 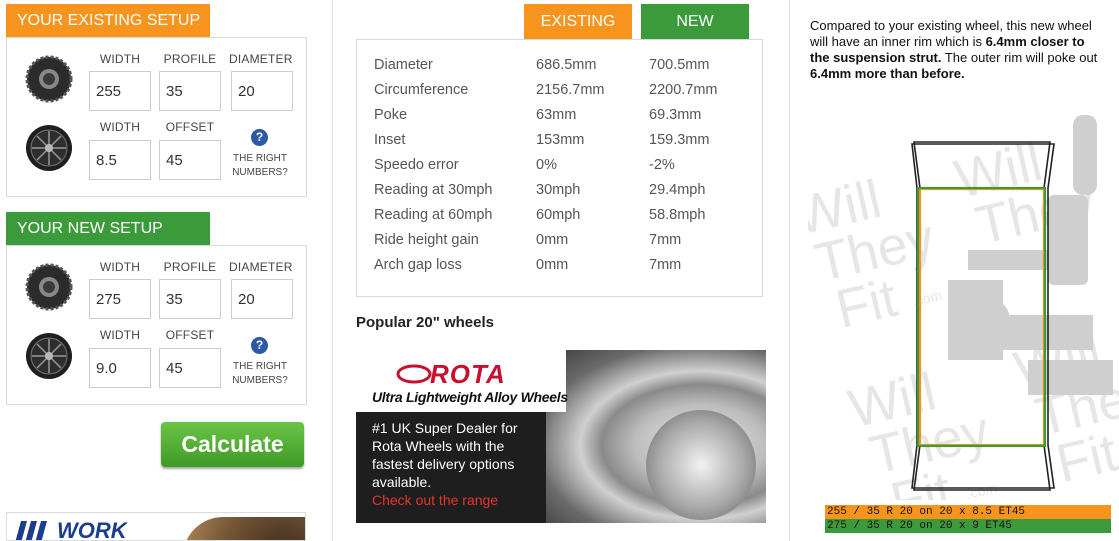 What do you see at coordinates (677, 190) in the screenshot?
I see `row-new-value: 29.4mph` at bounding box center [677, 190].